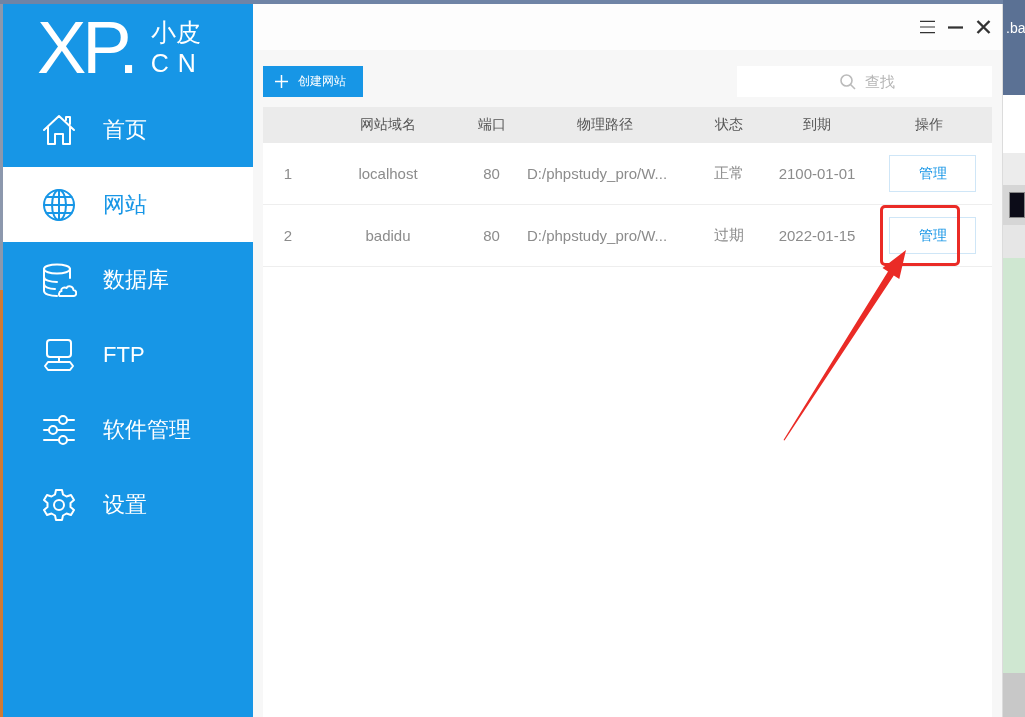 The height and width of the screenshot is (717, 1025). What do you see at coordinates (955, 27) in the screenshot?
I see `minimize-icon` at bounding box center [955, 27].